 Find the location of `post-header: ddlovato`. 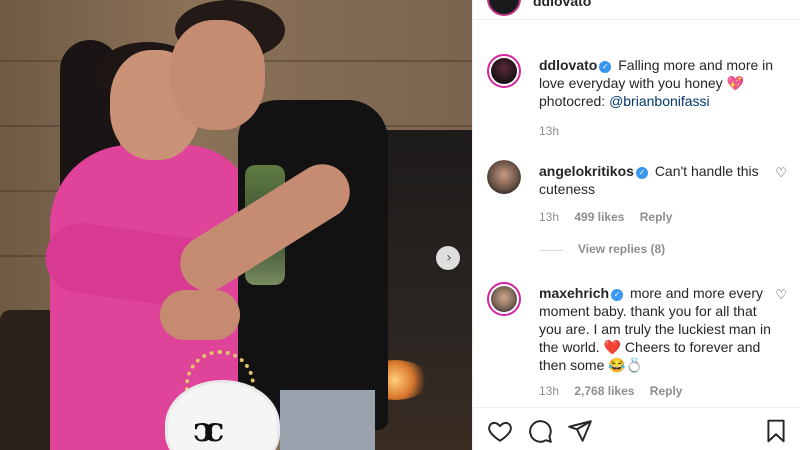

post-header: ddlovato is located at coordinates (636, 10).